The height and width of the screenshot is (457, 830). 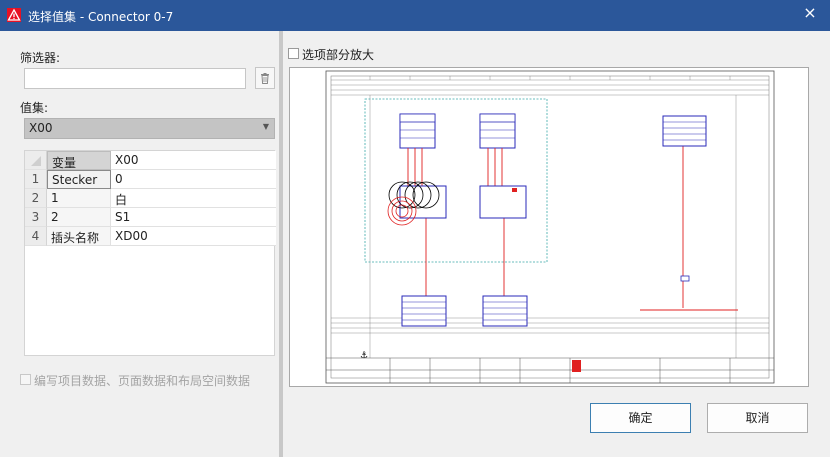 I want to click on table-row: 1 Stecker 0, so click(x=150, y=179).